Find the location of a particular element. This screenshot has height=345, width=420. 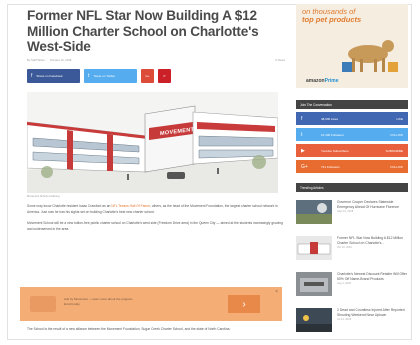

social-youtube: ▶ Youtube Subscribers SUBSCRIBE is located at coordinates (352, 150).